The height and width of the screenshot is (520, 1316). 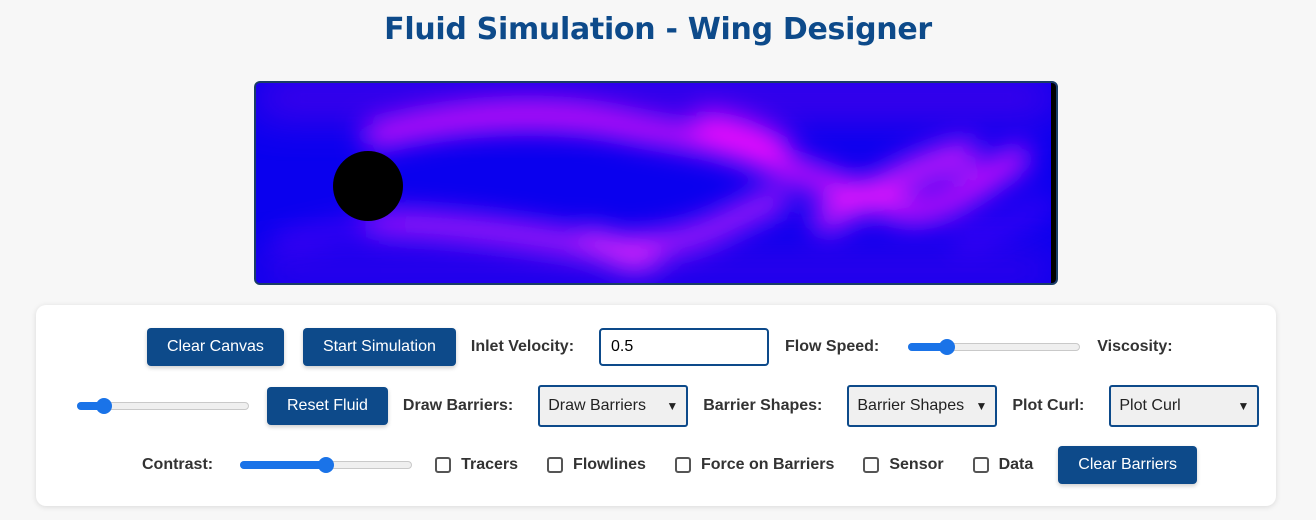 What do you see at coordinates (327, 406) in the screenshot?
I see `reset-fluid-button: Reset Fluid` at bounding box center [327, 406].